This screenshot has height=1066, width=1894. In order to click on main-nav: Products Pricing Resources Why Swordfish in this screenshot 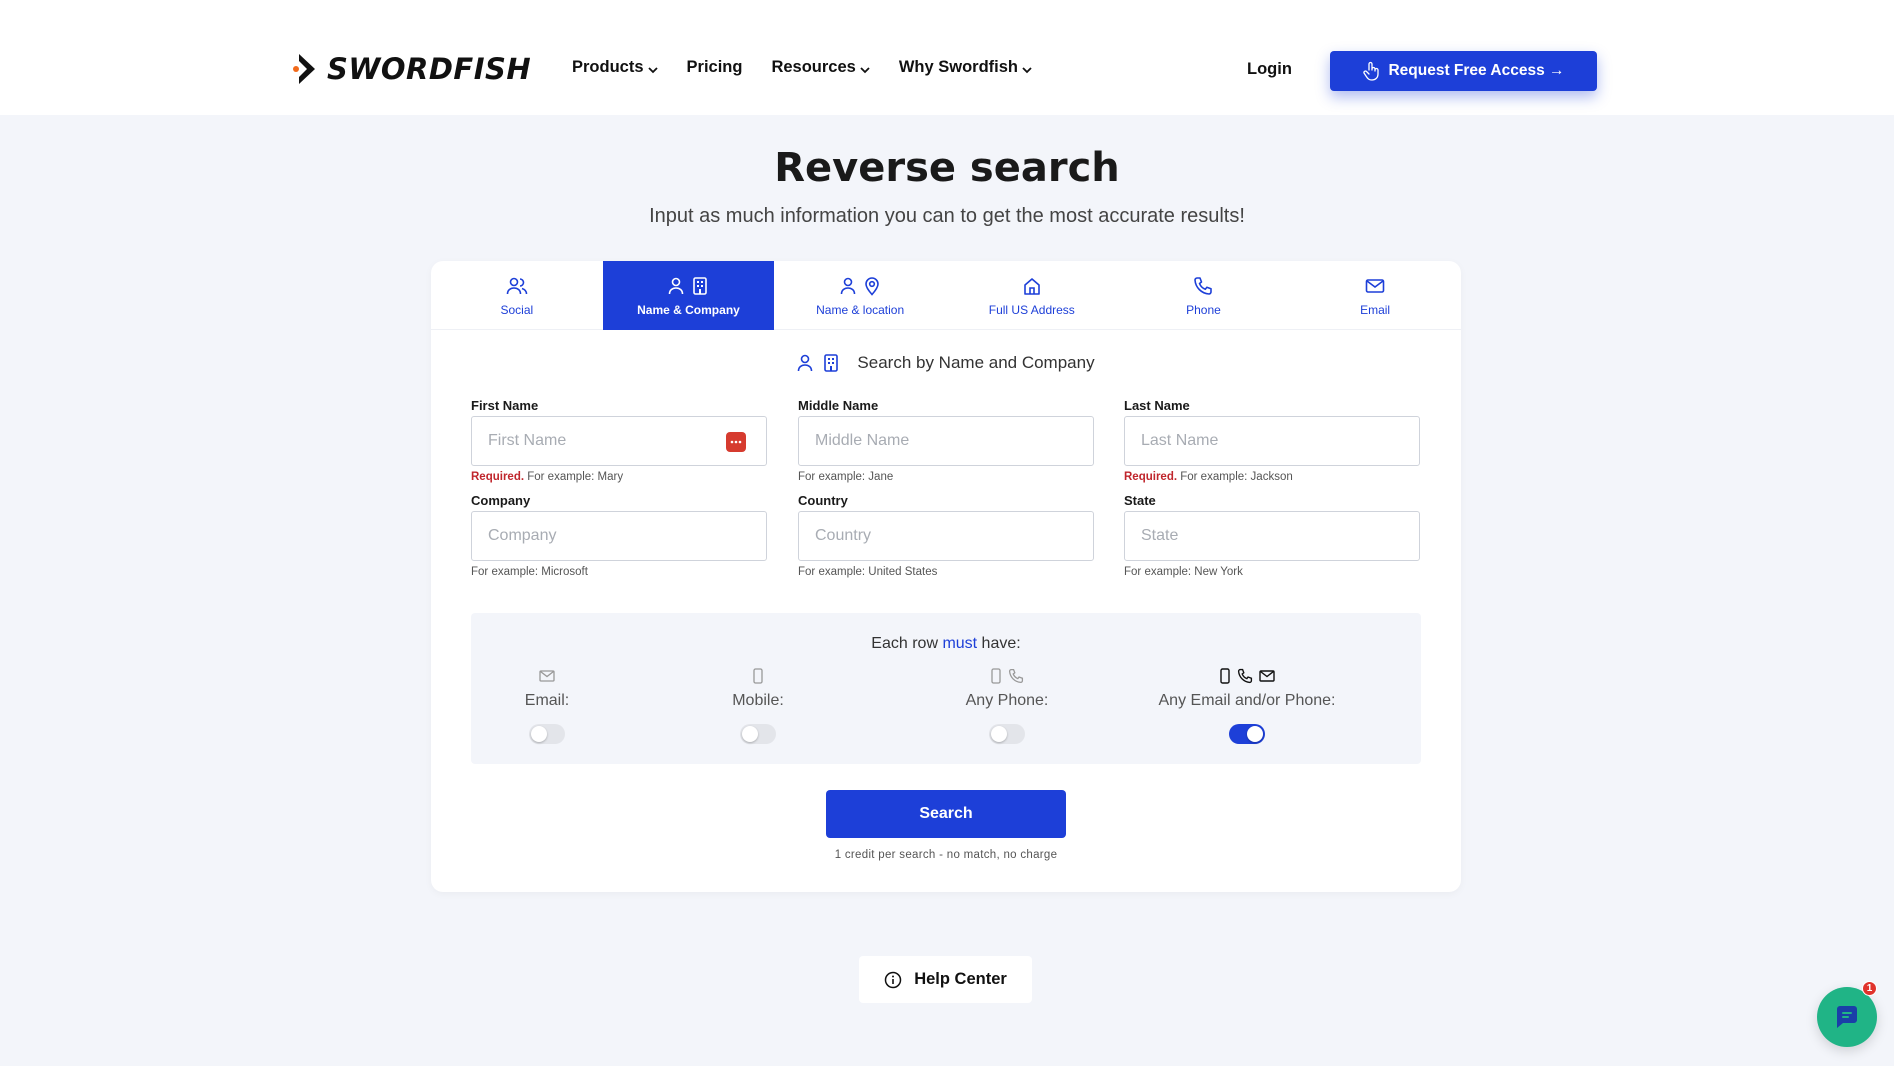, I will do `click(816, 67)`.